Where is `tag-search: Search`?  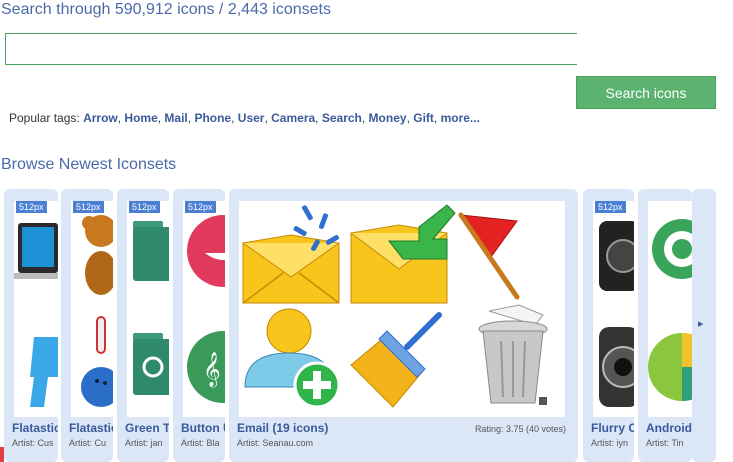 tag-search: Search is located at coordinates (342, 118).